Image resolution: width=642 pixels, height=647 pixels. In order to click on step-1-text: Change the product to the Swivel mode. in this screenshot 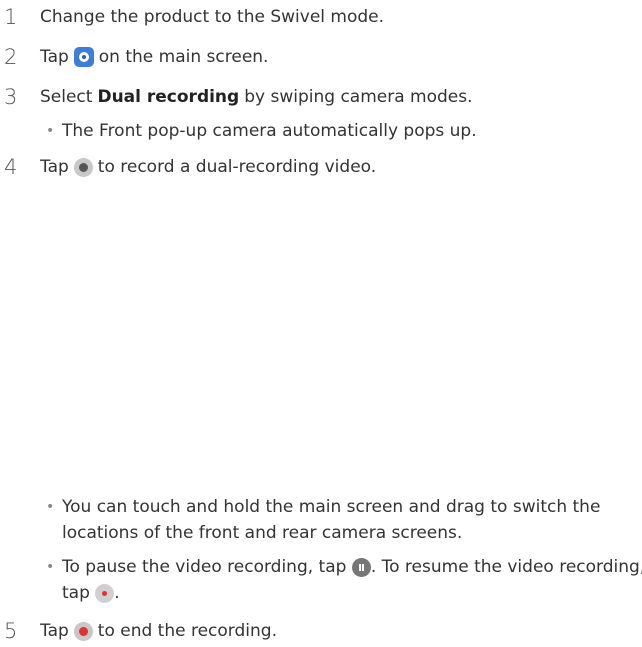, I will do `click(212, 17)`.